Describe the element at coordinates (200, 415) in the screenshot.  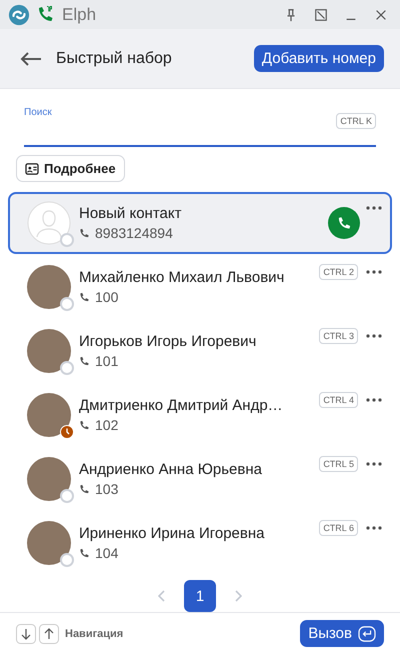
I see `contact-row: Дмитриенко Дмитрий Андр… 102 CTRL 4` at that location.